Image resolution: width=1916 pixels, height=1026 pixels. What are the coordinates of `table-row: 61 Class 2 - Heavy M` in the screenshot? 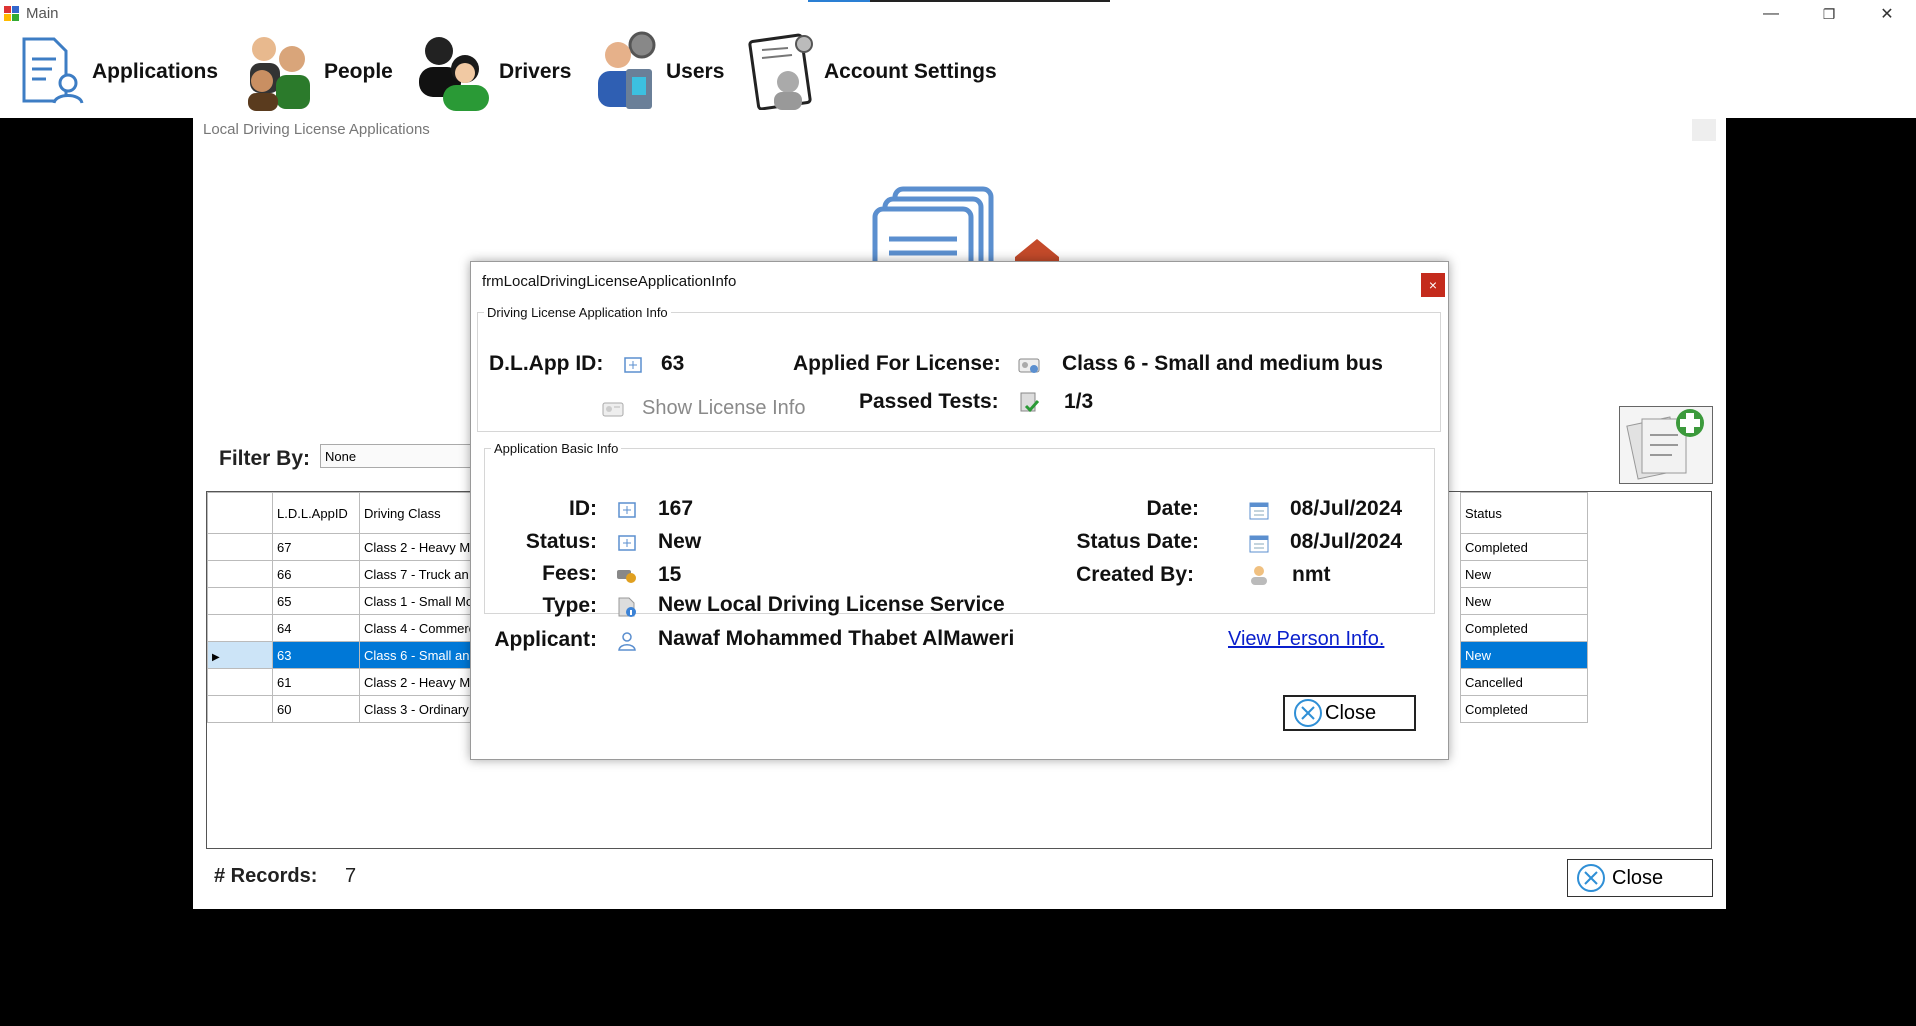 It's located at (344, 682).